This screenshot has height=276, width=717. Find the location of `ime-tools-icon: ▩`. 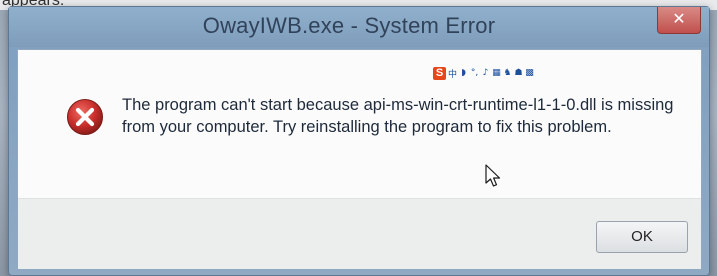

ime-tools-icon: ▩ is located at coordinates (529, 73).